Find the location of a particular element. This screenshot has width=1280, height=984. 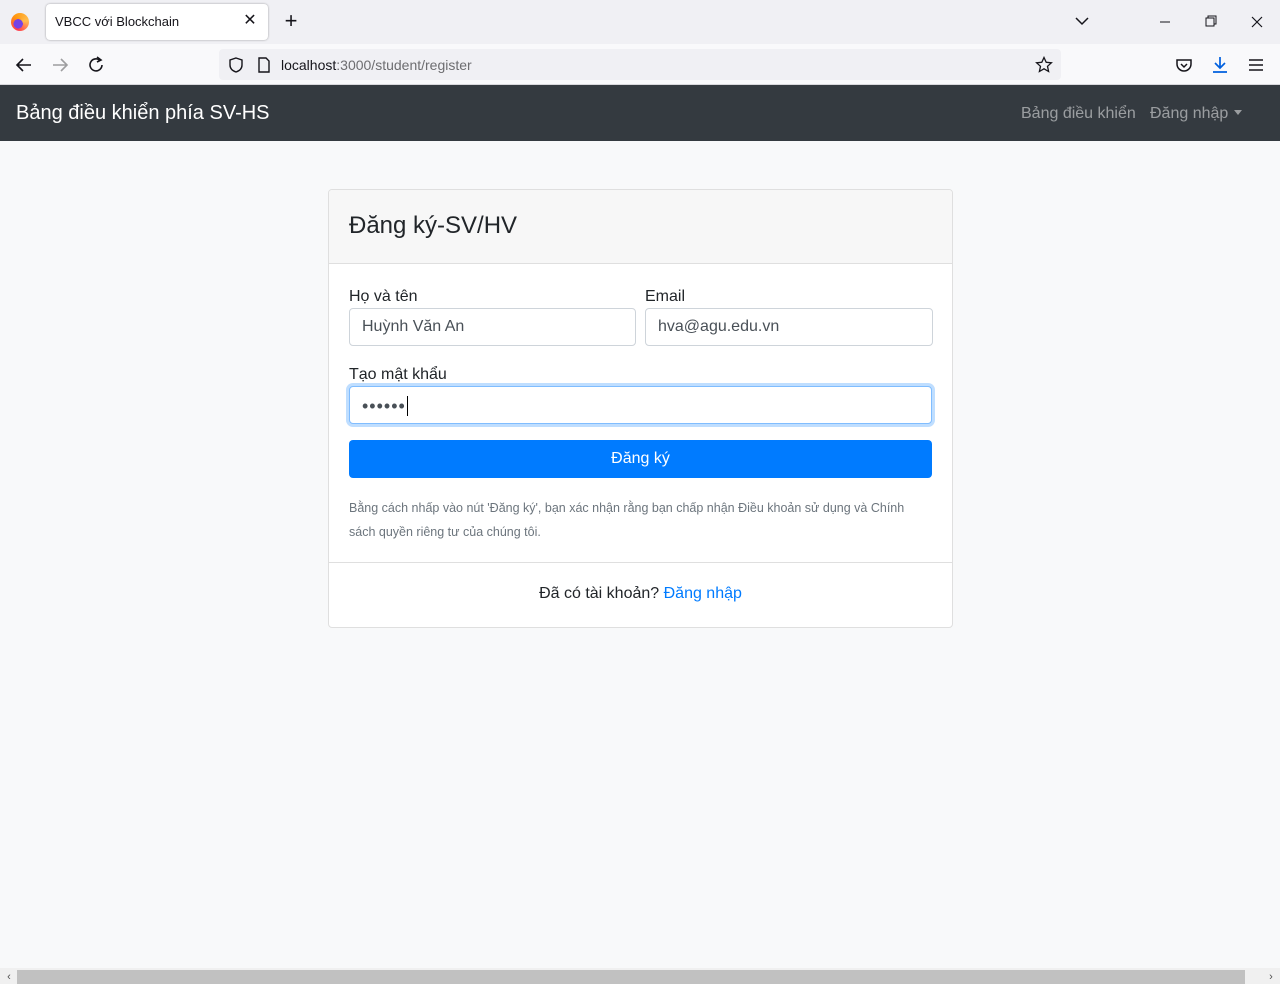

restore-icon is located at coordinates (1211, 22).